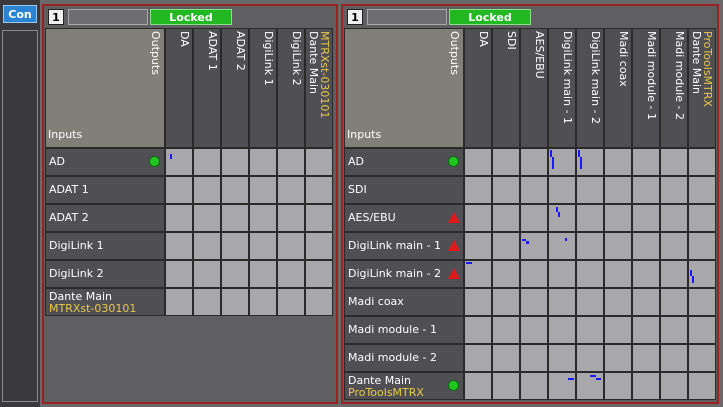  What do you see at coordinates (105, 190) in the screenshot?
I see `row-header-1: ADAT 1` at bounding box center [105, 190].